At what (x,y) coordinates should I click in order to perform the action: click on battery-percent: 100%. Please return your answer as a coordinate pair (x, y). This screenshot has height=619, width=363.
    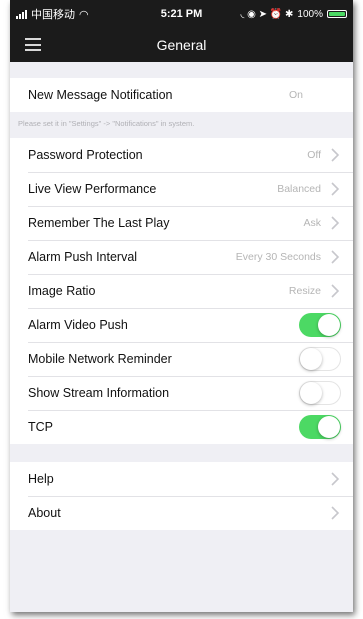
    Looking at the image, I should click on (310, 14).